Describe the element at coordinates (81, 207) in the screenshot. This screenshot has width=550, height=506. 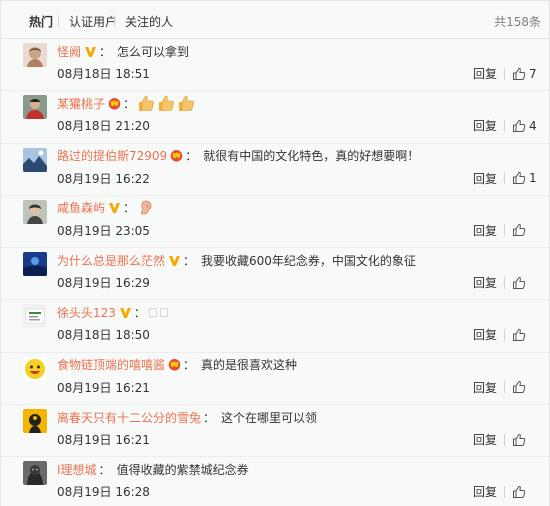
I see `comment-username: 咸鱼森屿` at that location.